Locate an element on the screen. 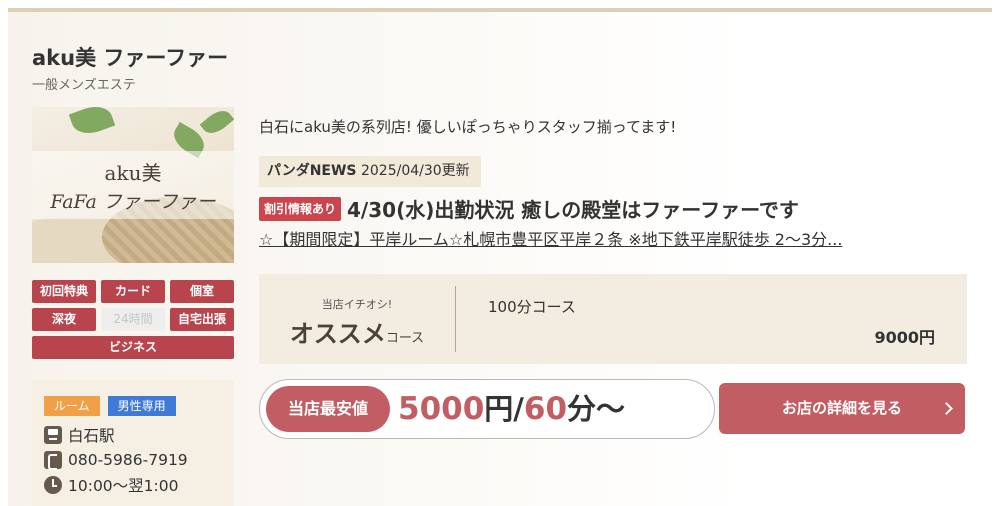 The width and height of the screenshot is (1000, 506). course-name: 100分コース is located at coordinates (532, 307).